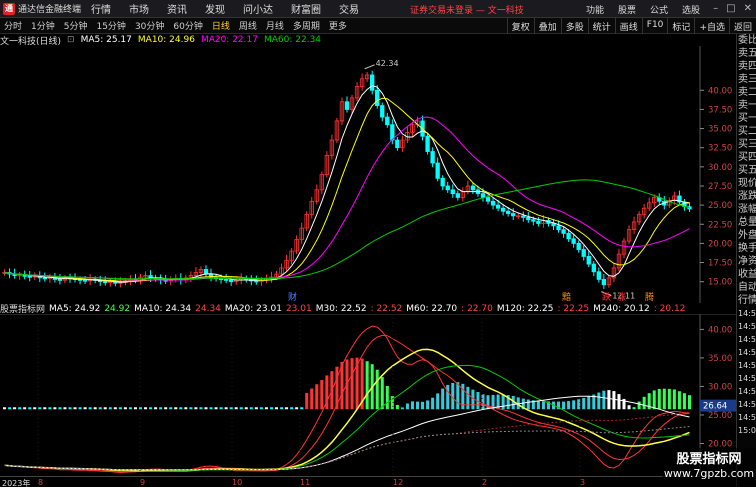 Image resolution: width=756 pixels, height=487 pixels. Describe the element at coordinates (432, 308) in the screenshot. I see `sub-header-value: M60: 22.70` at that location.